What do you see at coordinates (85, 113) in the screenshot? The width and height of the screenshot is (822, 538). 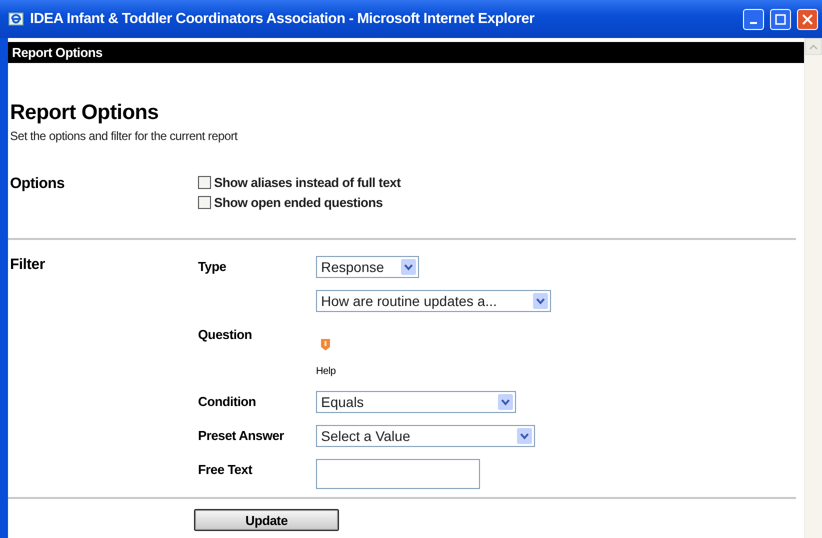 I see `page-heading: Report Options` at bounding box center [85, 113].